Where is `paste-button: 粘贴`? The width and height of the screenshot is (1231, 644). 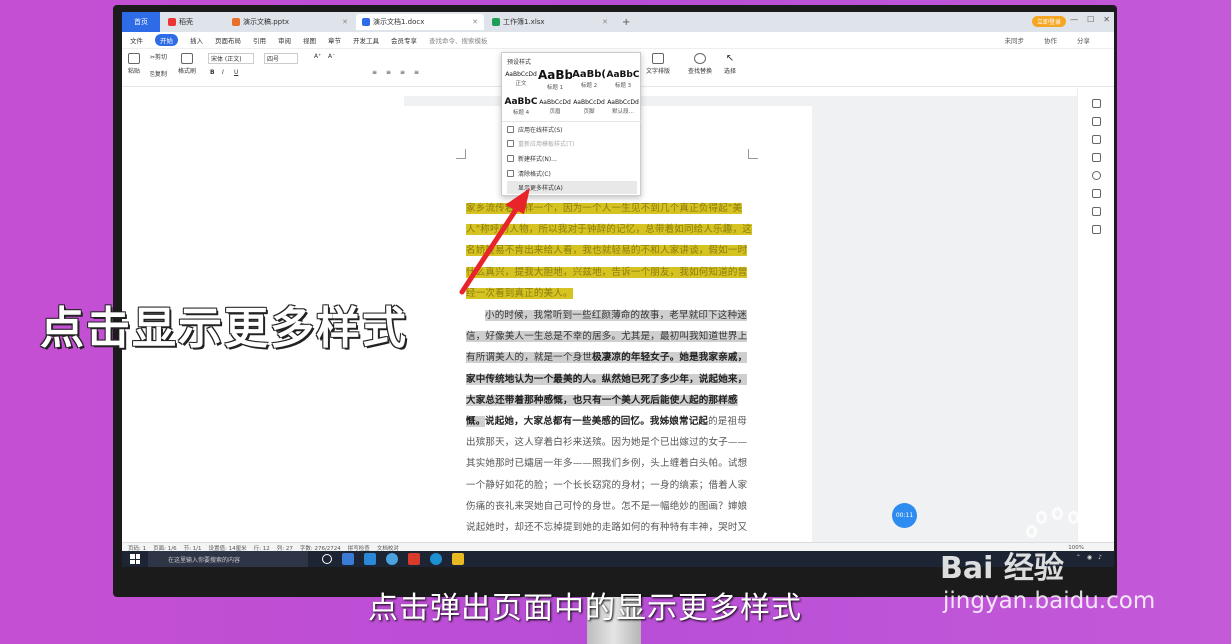
paste-button: 粘贴 is located at coordinates (134, 64).